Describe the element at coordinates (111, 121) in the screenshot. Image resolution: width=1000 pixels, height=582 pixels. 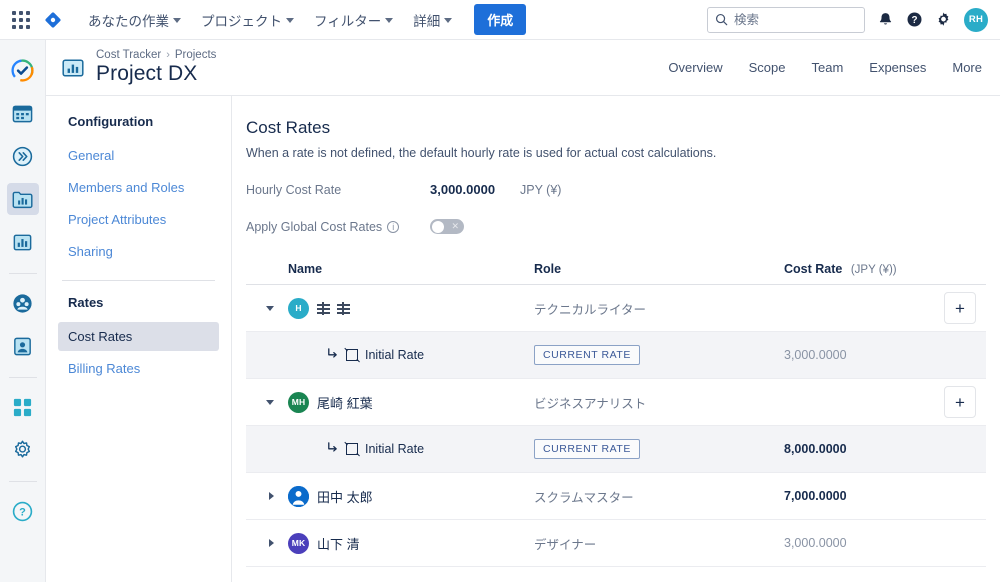
I see `sidebar-group-configuration: Configuration` at that location.